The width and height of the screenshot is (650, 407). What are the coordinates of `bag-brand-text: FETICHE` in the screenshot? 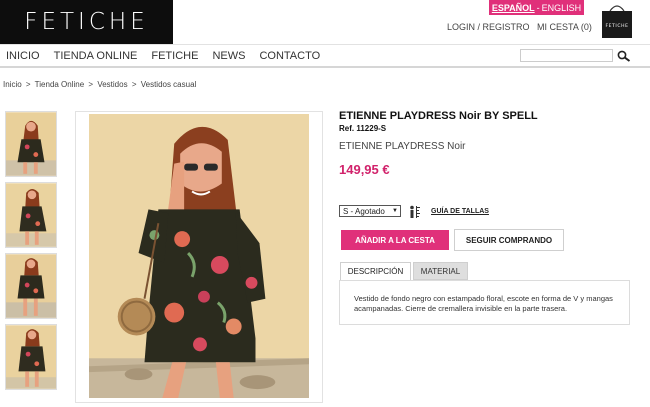 It's located at (616, 26).